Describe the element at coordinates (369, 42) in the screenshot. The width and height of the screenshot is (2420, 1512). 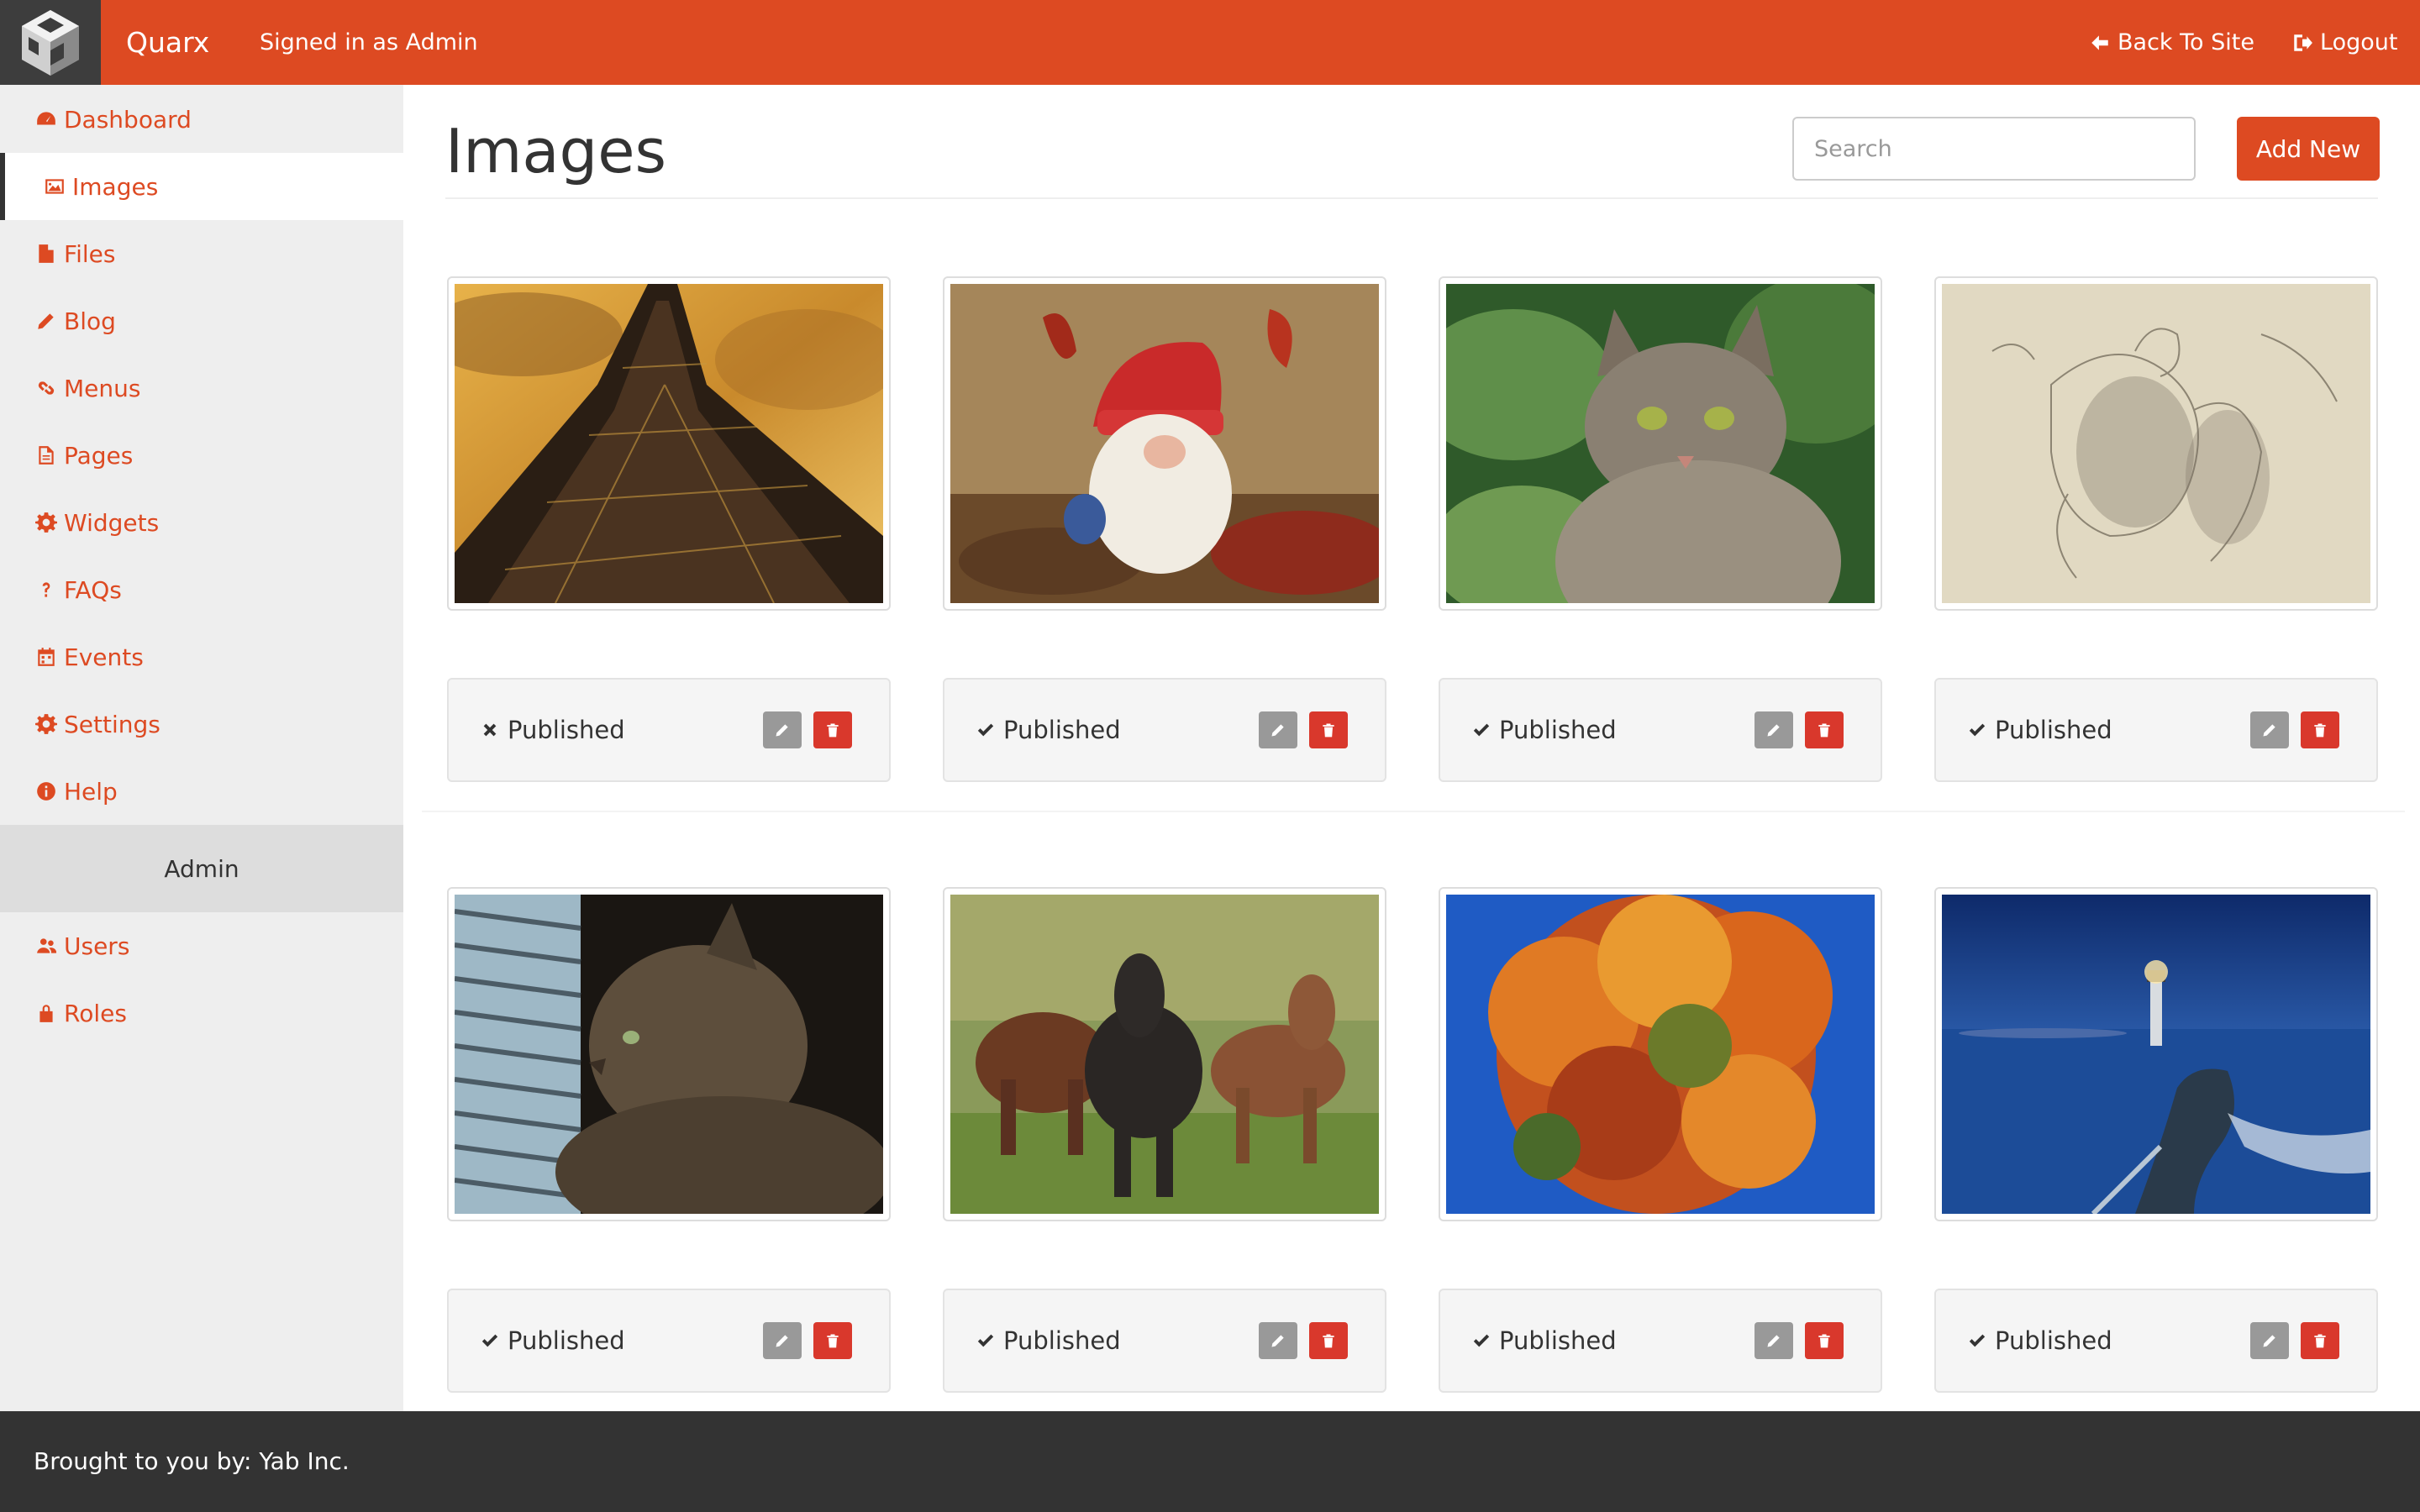
I see `signed-in-label: Signed in as Admin` at that location.